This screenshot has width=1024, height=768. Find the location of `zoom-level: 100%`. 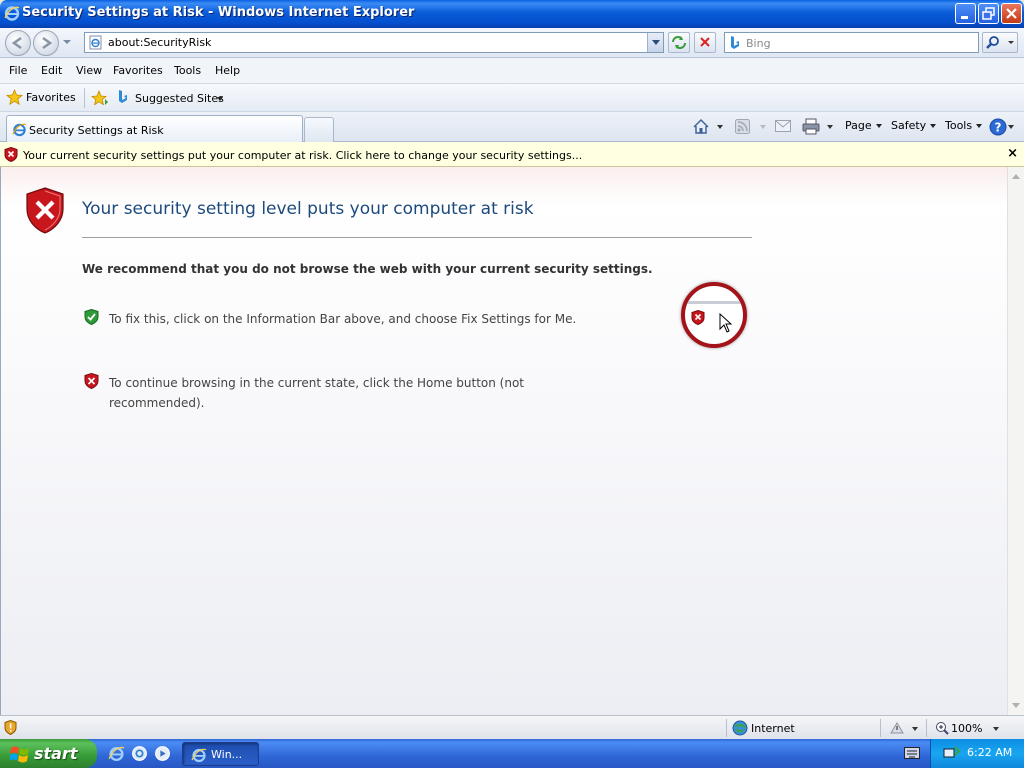

zoom-level: 100% is located at coordinates (966, 728).